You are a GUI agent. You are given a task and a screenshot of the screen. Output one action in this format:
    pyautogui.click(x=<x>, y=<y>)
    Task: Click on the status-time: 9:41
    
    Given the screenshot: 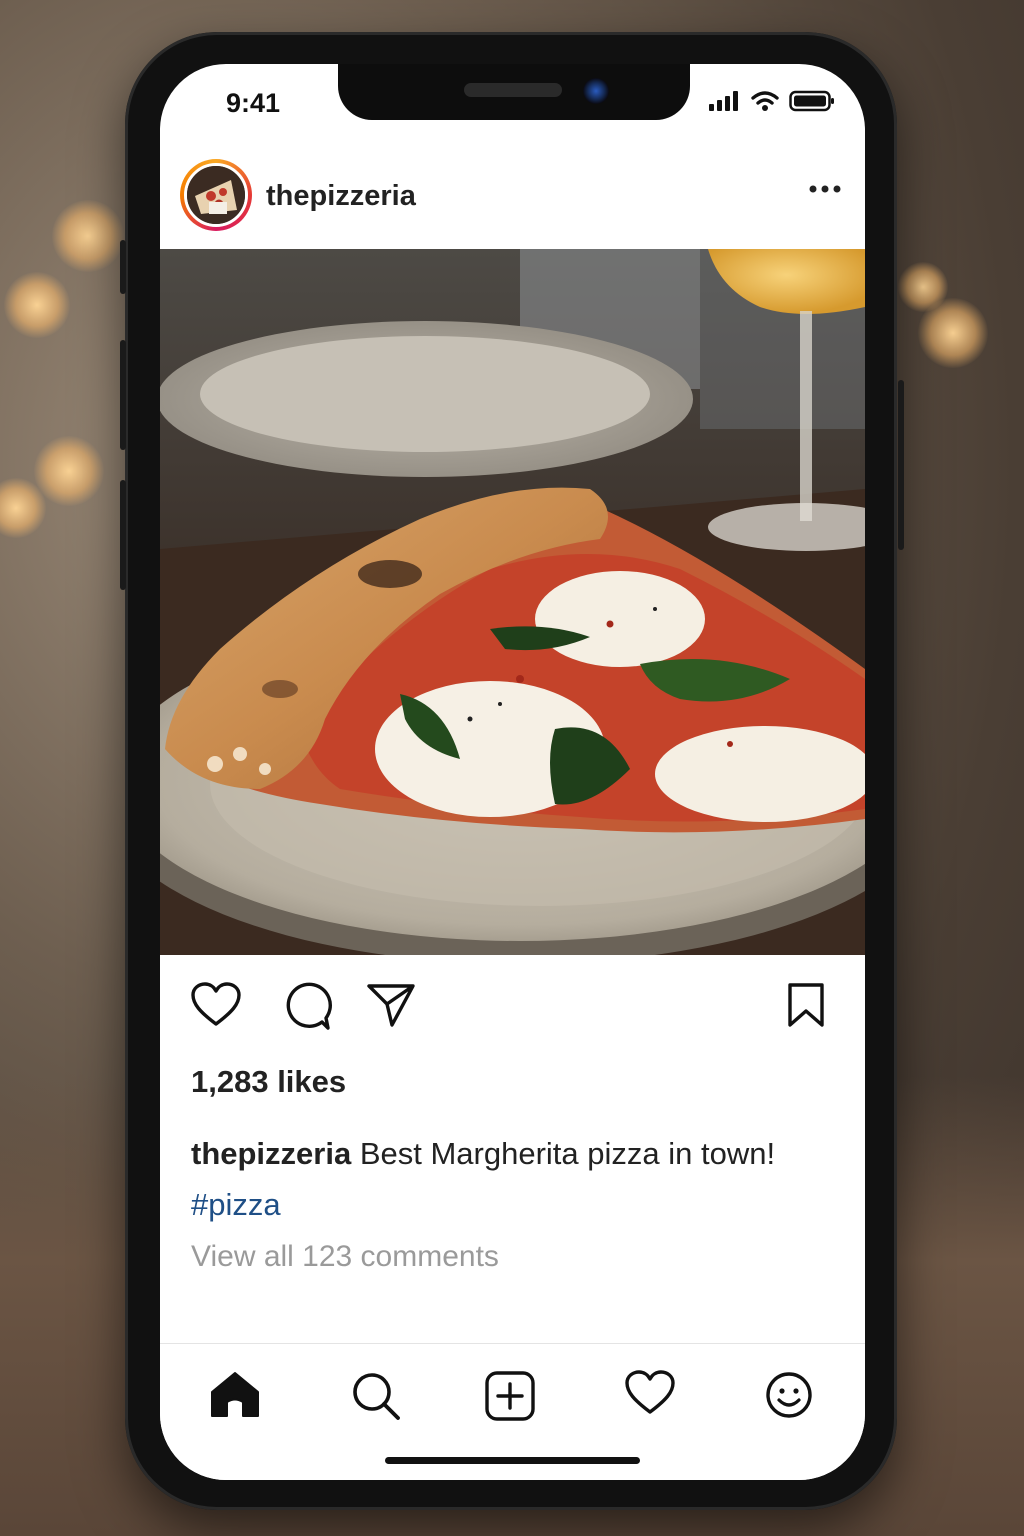 What is the action you would take?
    pyautogui.click(x=253, y=103)
    